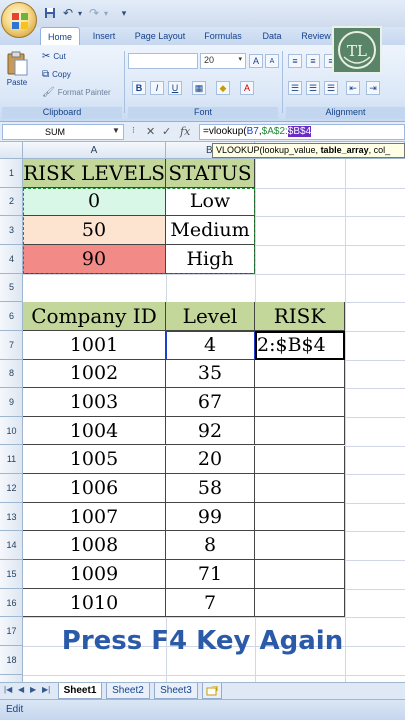  I want to click on decrease-indent-icon: ⇤, so click(353, 88).